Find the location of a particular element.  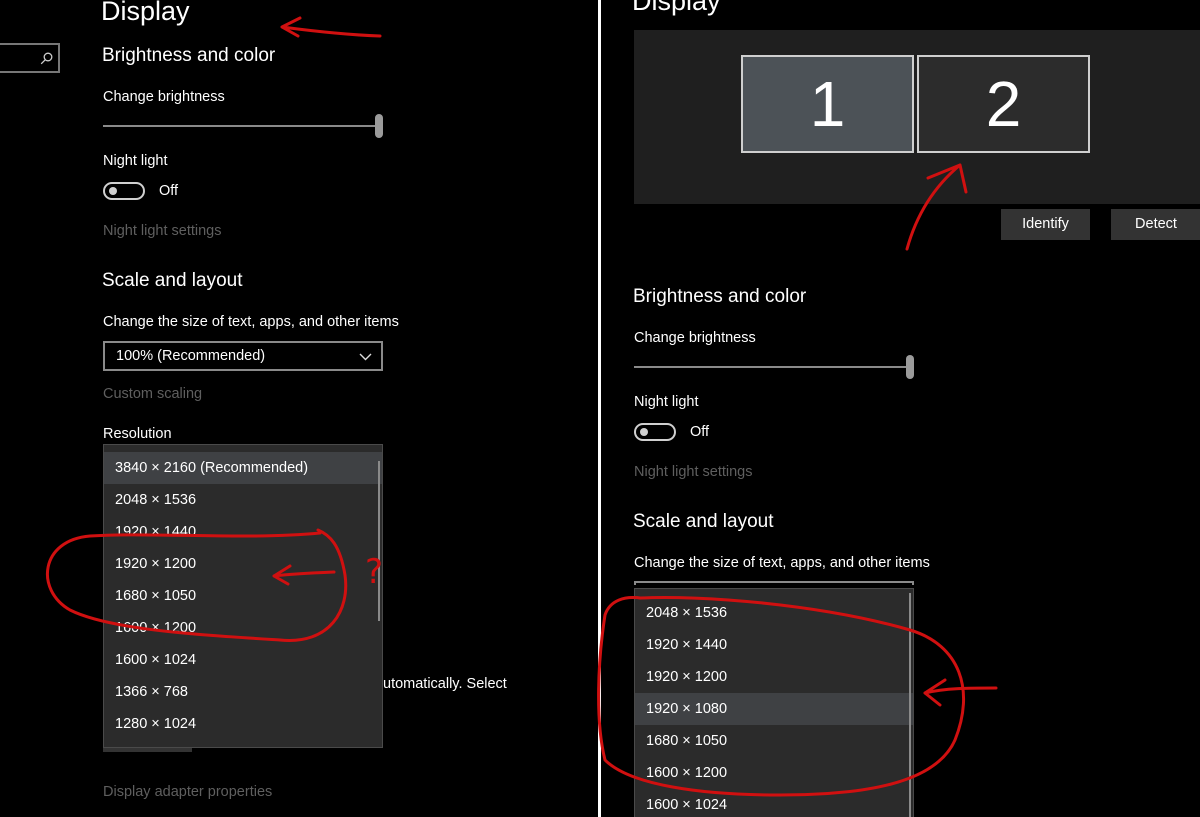

identify-button: Identify is located at coordinates (1045, 224).